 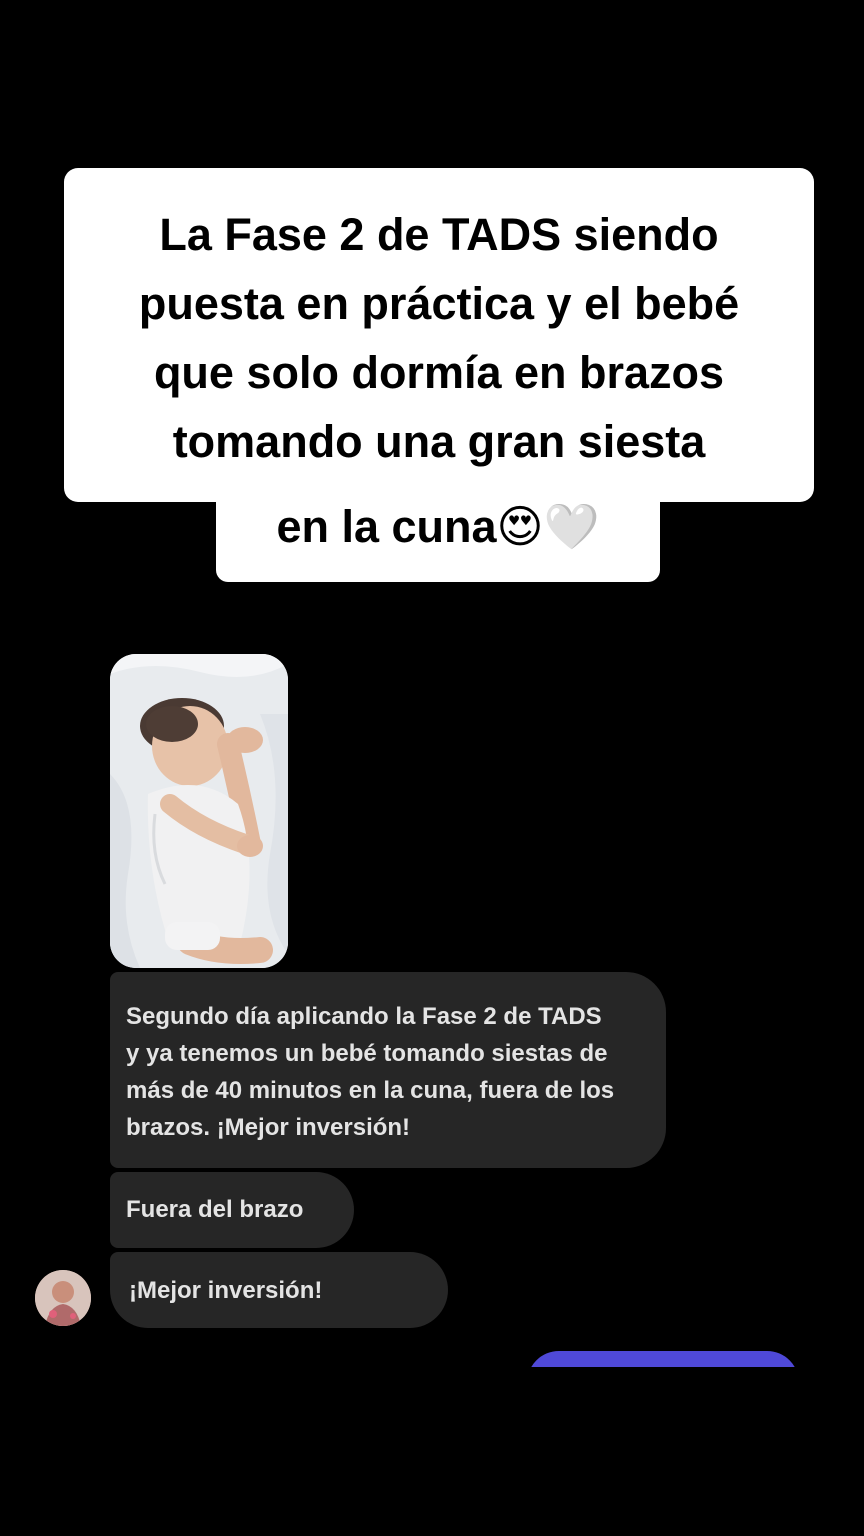 What do you see at coordinates (663, 1359) in the screenshot?
I see `outgoing-message-bubble` at bounding box center [663, 1359].